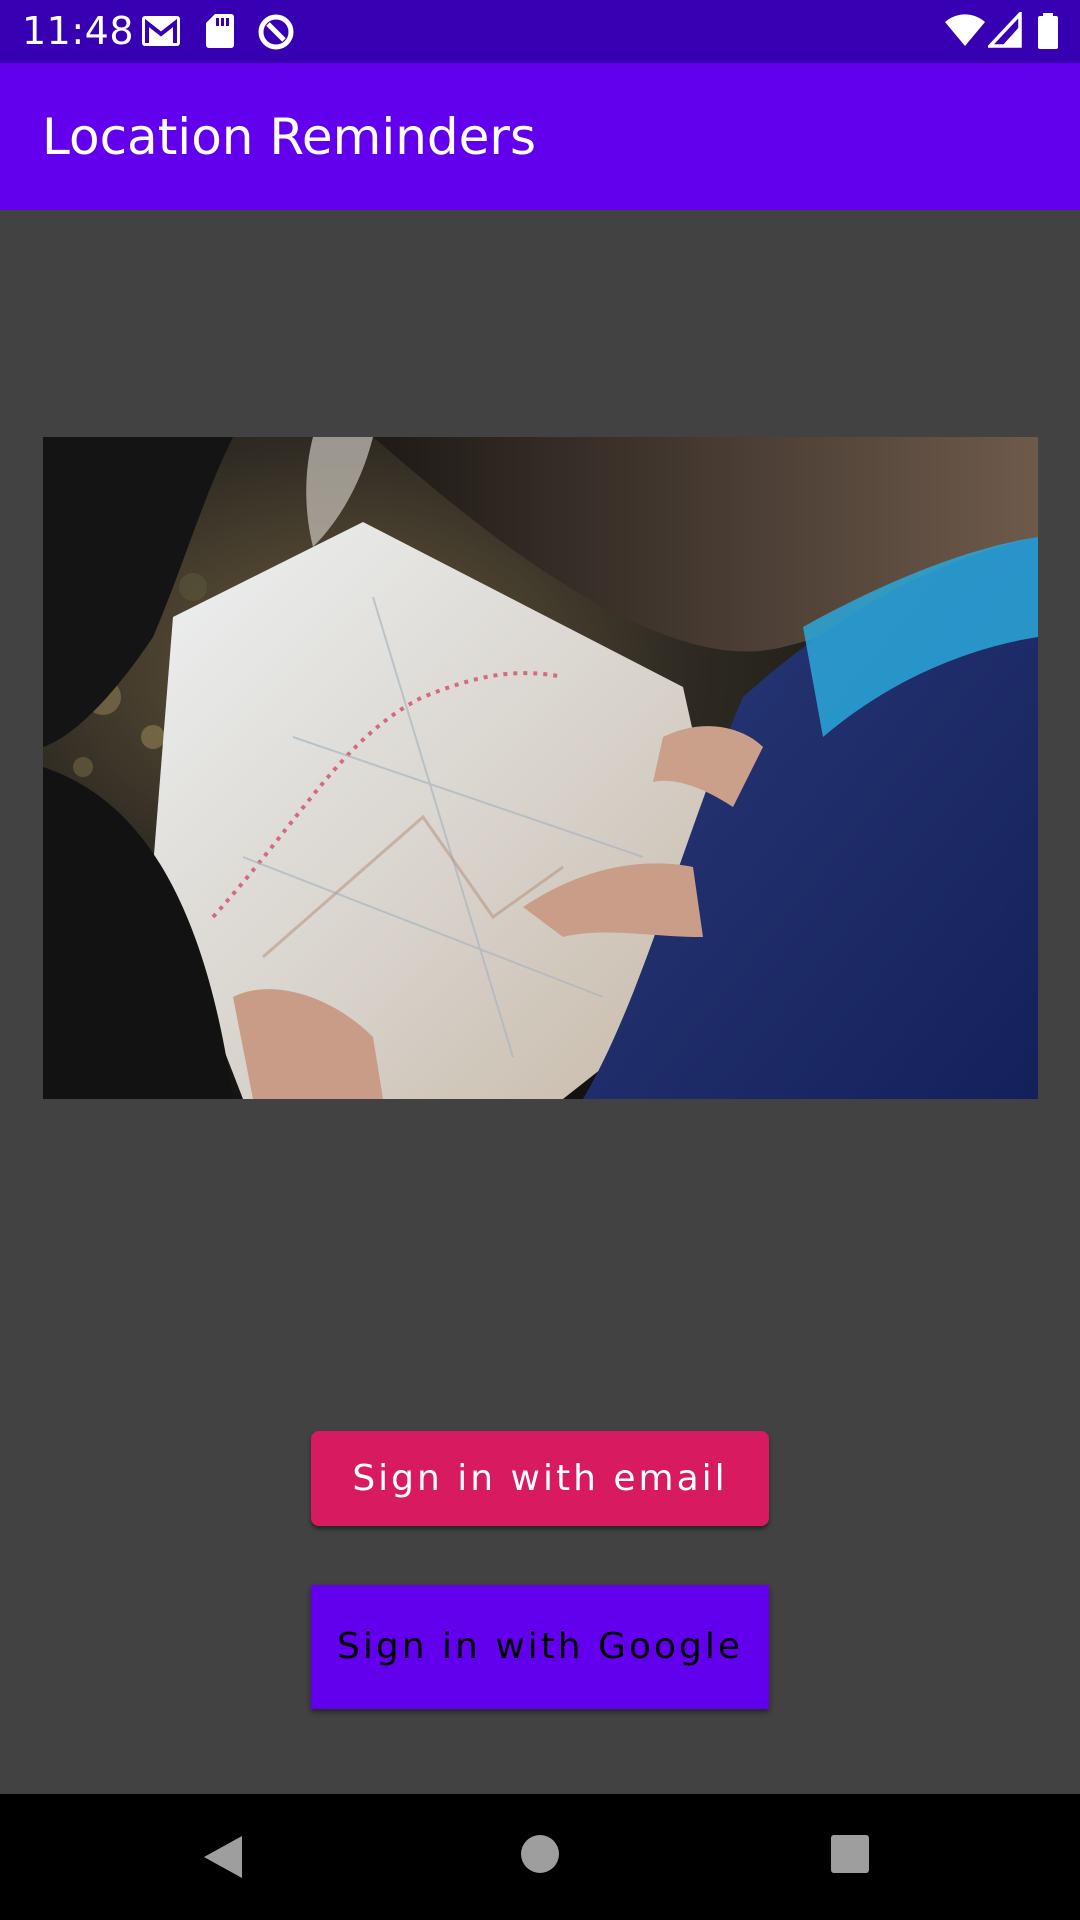 The image size is (1080, 1920). Describe the element at coordinates (1005, 30) in the screenshot. I see `cell-signal-icon` at that location.